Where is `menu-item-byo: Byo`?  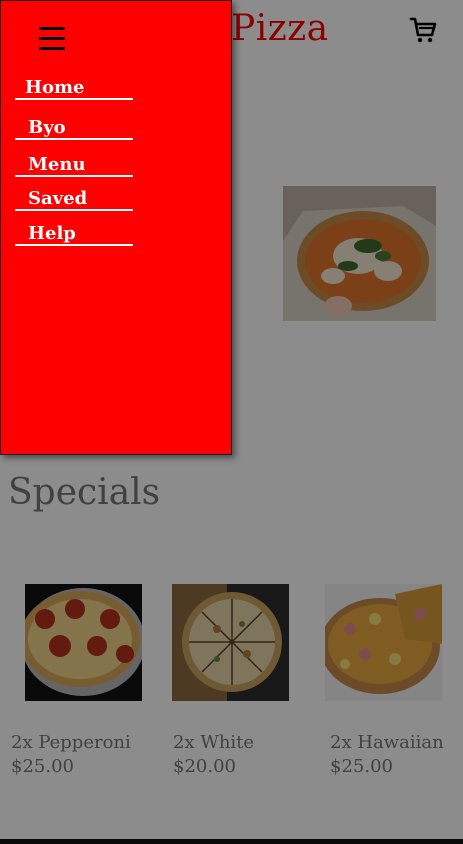
menu-item-byo: Byo is located at coordinates (74, 128).